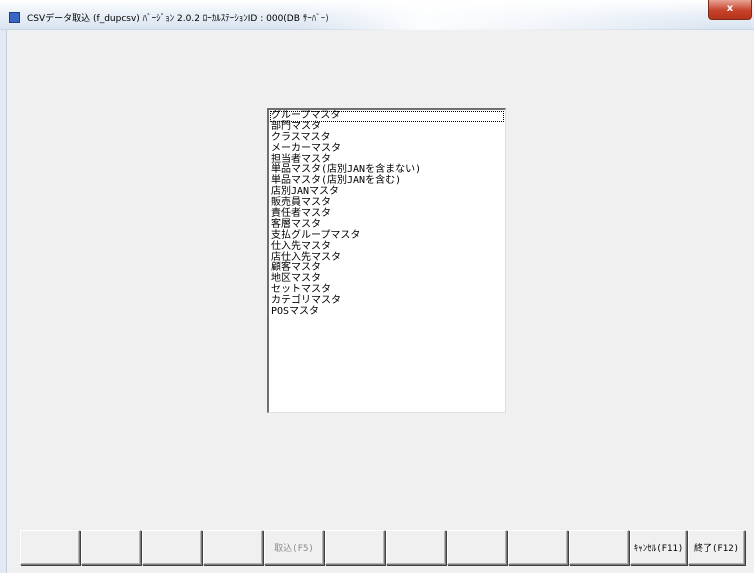 The image size is (754, 573). I want to click on function-key-button-f1, so click(50, 547).